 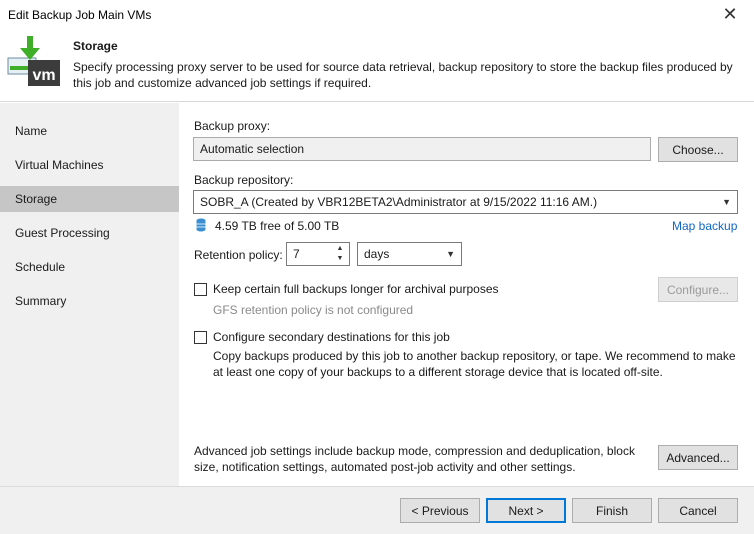 I want to click on step-virtual-machines: Virtual Machines, so click(x=89, y=165).